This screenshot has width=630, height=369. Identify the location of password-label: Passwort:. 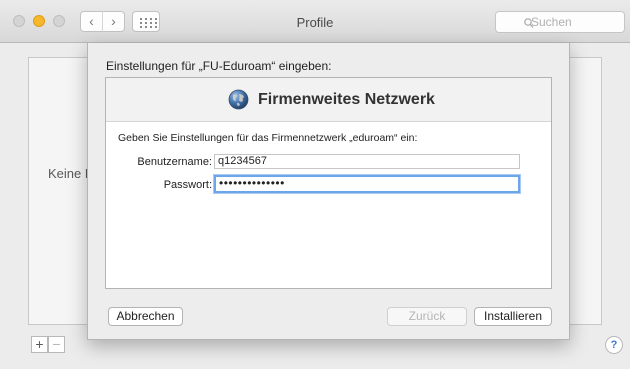
(187, 185).